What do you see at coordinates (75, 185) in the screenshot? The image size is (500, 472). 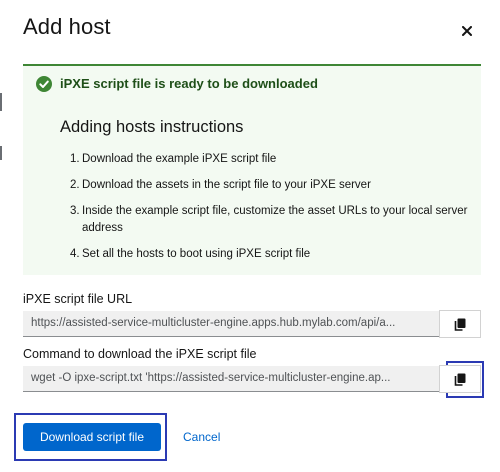 I see `step-number: 2.` at bounding box center [75, 185].